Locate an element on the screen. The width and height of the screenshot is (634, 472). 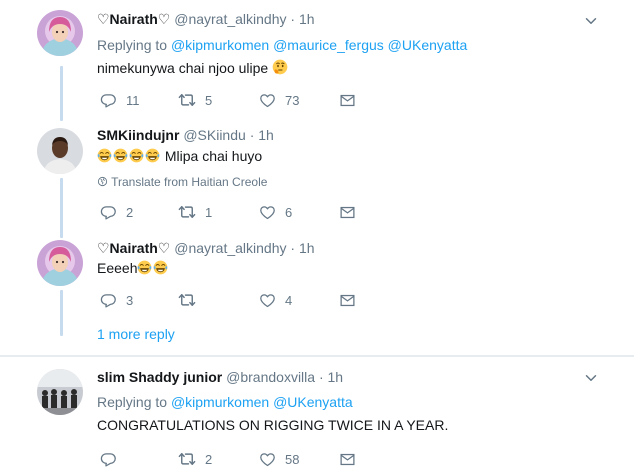
reply-count: 2 is located at coordinates (130, 212).